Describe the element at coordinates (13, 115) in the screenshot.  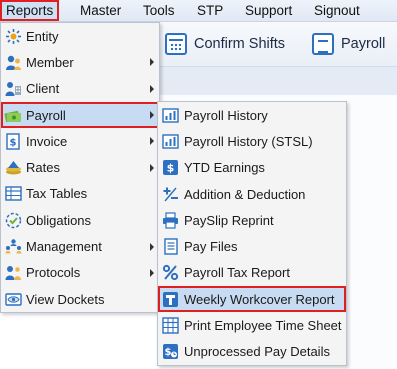
I see `payroll-icon` at that location.